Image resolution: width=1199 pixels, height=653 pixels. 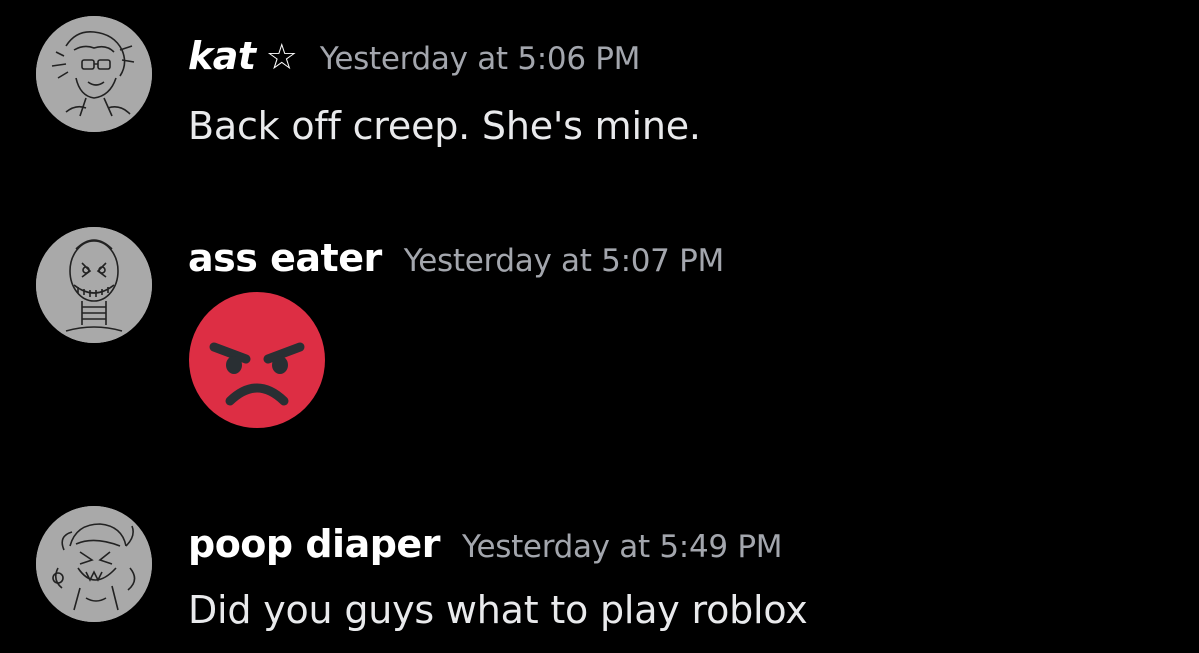 I want to click on avatar-ass-eater, so click(x=94, y=285).